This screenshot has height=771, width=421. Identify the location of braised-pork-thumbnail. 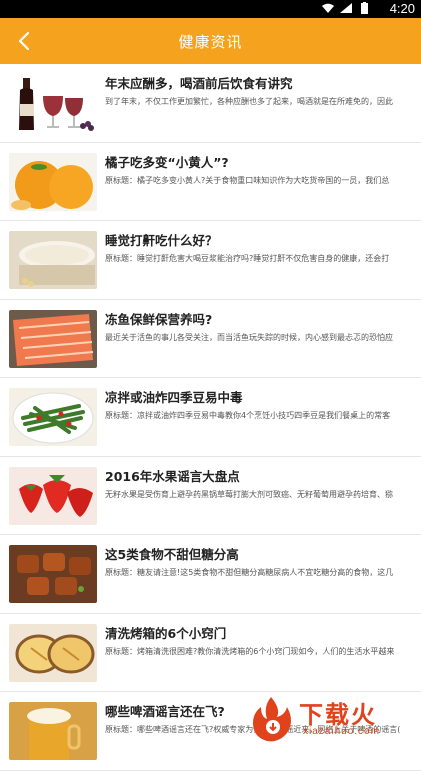
(53, 574).